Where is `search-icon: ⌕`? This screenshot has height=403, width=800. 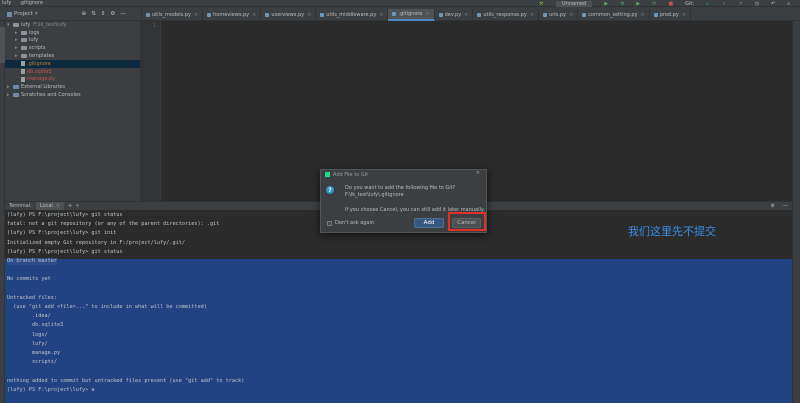
search-icon: ⌕ is located at coordinates (788, 4).